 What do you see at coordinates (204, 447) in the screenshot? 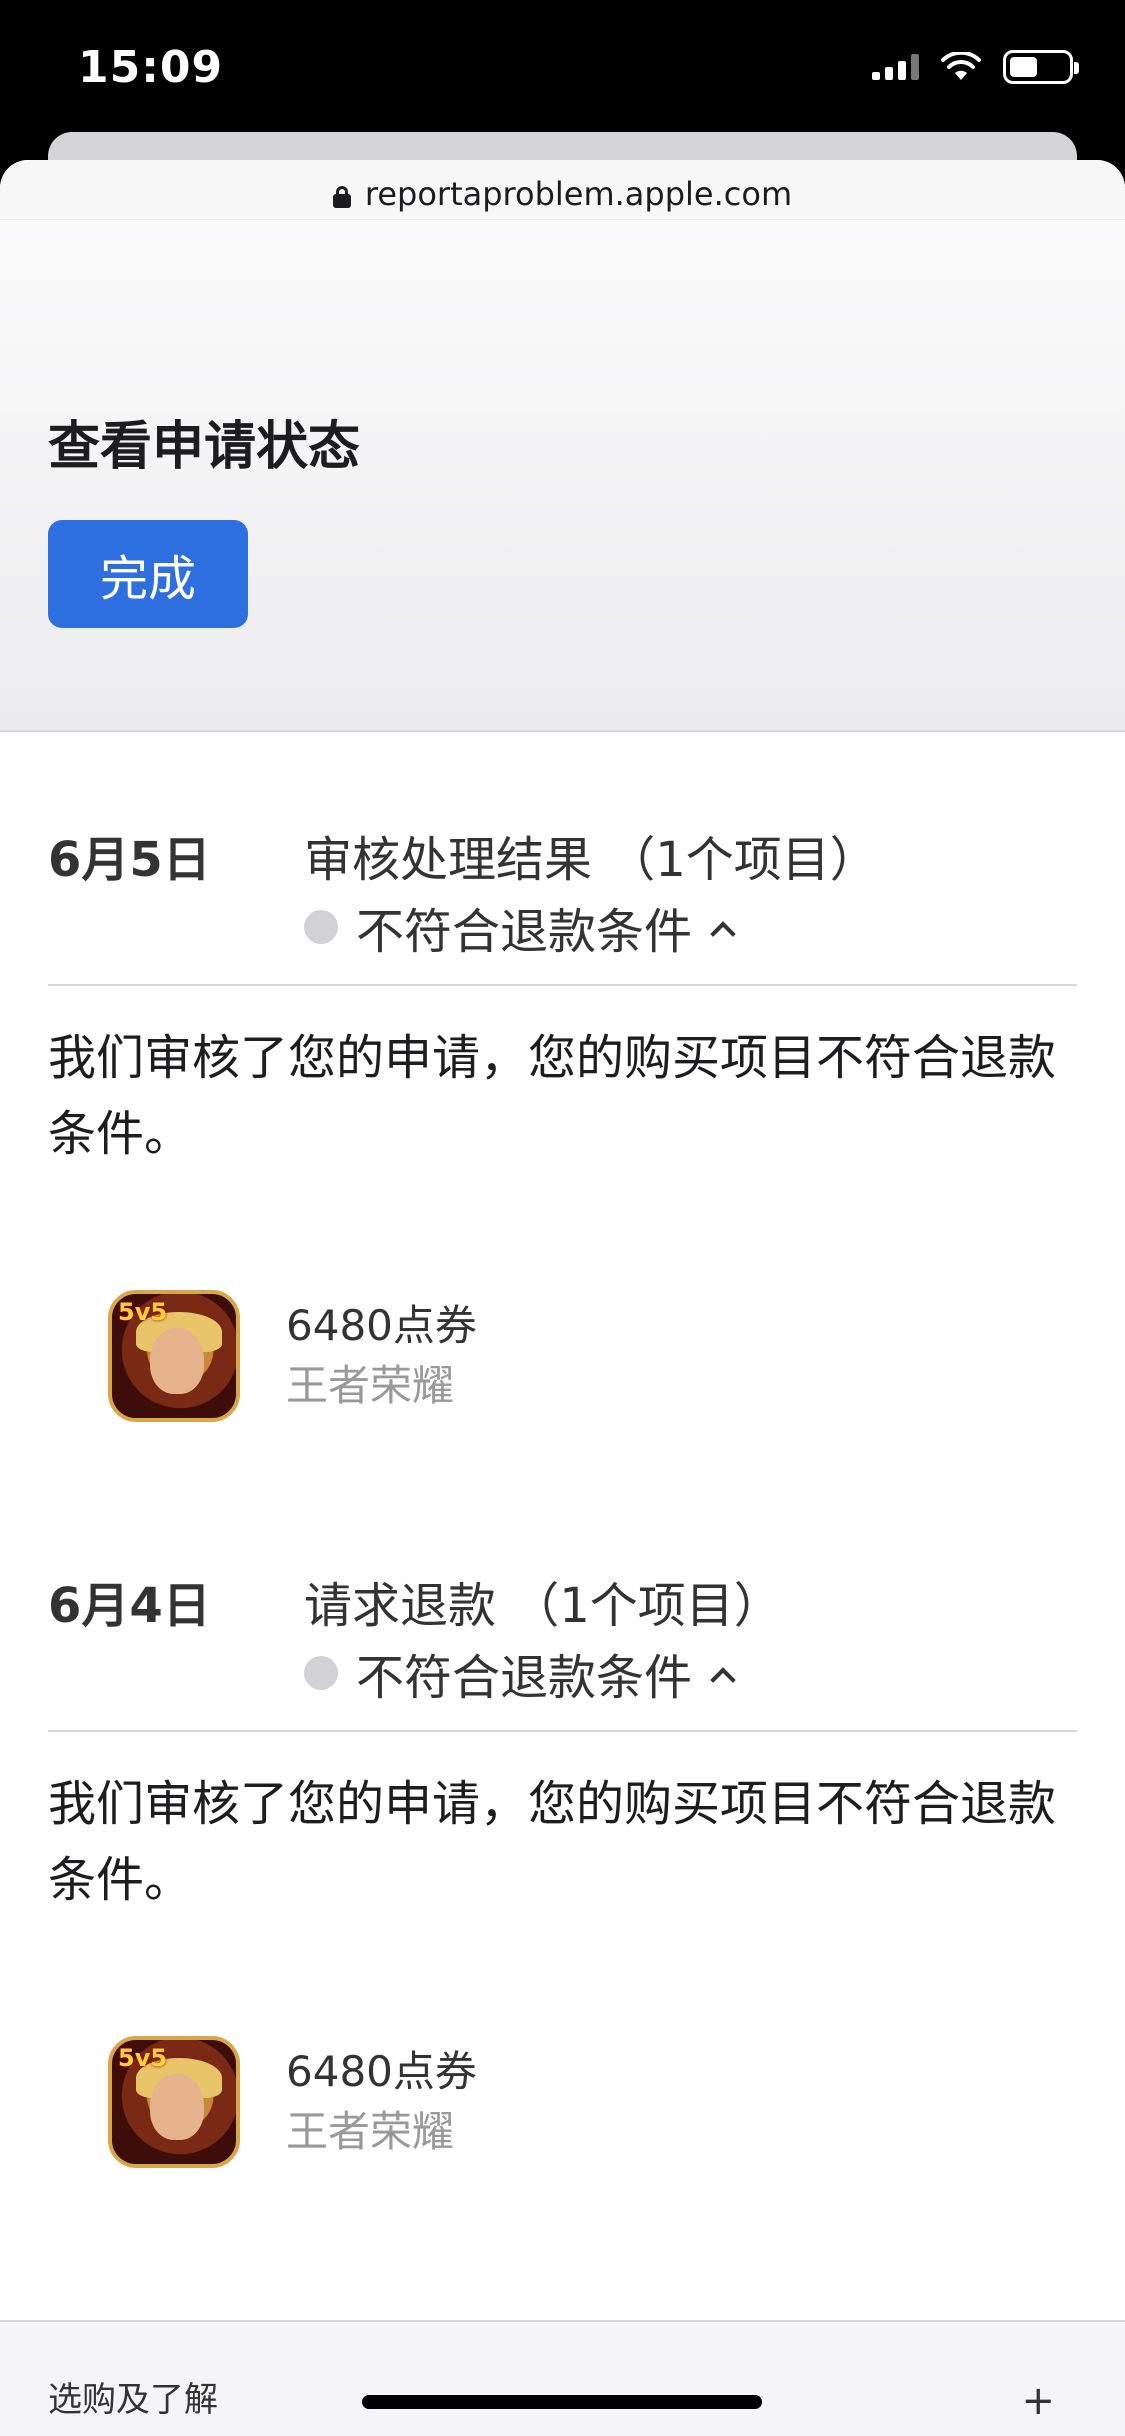
I see `page-title: 查看申请状态` at bounding box center [204, 447].